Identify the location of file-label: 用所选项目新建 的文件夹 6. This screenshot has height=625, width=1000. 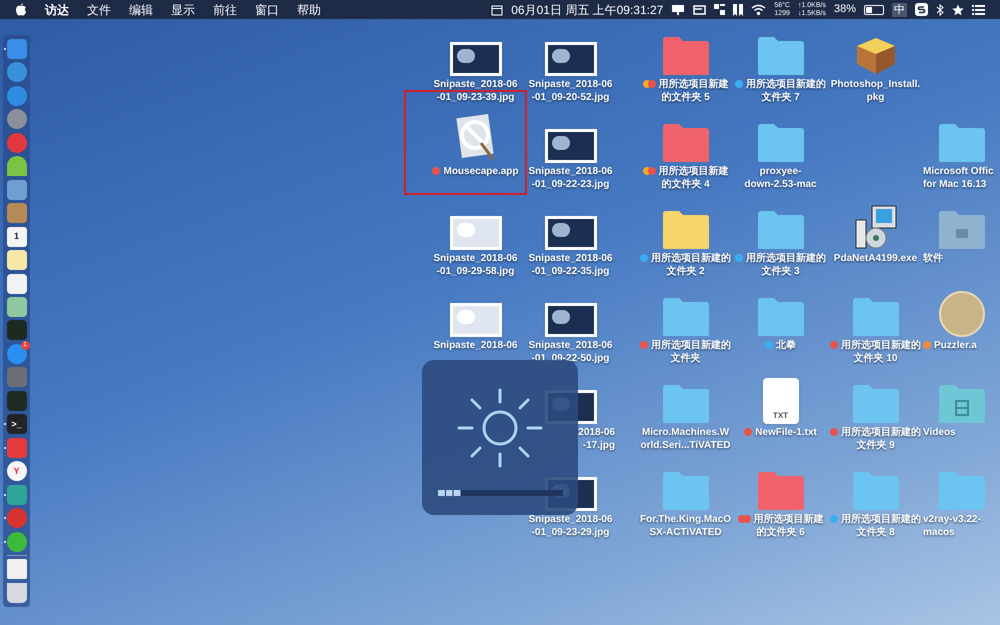
(781, 526).